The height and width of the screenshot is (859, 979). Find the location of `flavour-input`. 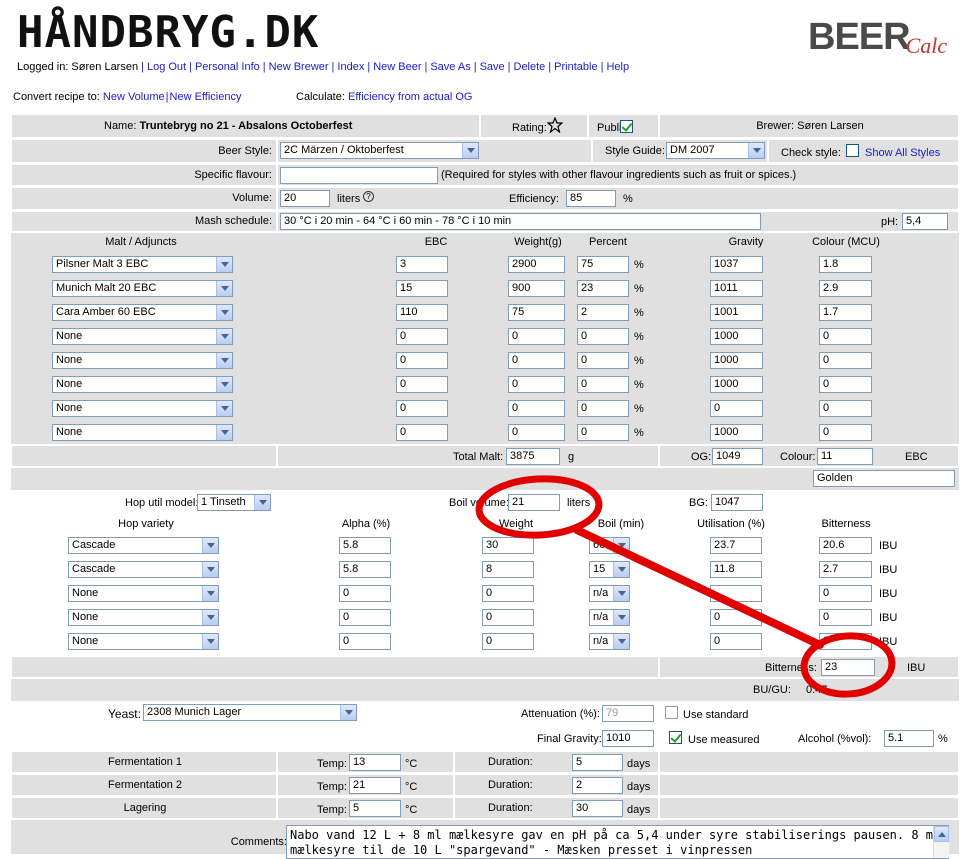

flavour-input is located at coordinates (359, 175).